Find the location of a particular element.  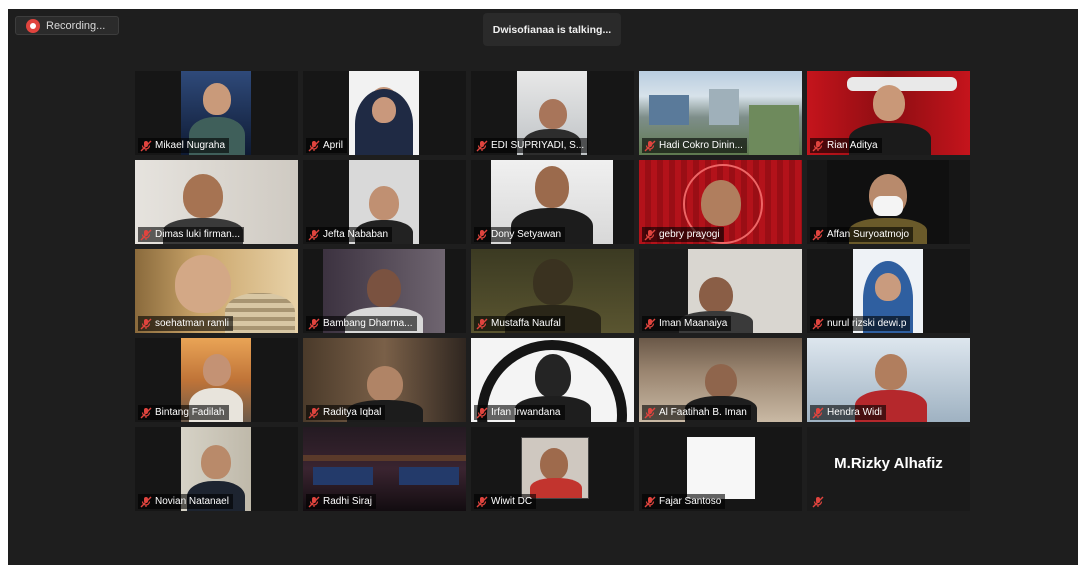

participant-name: Mustaffa Naufal is located at coordinates (526, 323).